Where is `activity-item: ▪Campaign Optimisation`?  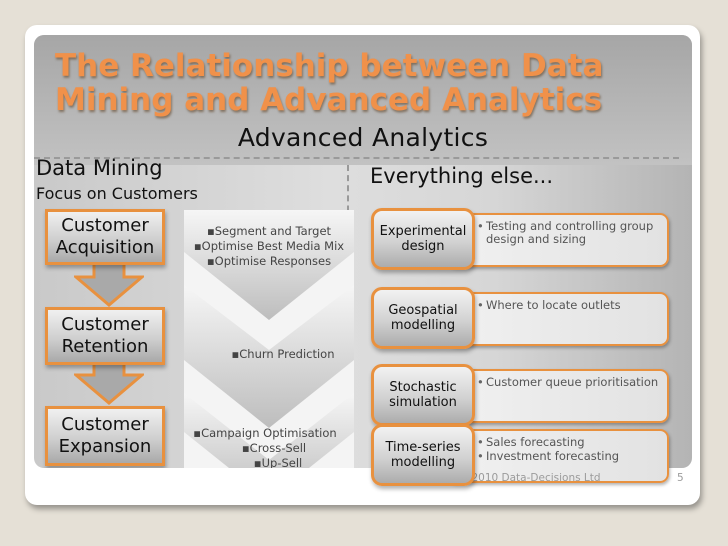
activity-item: ▪Campaign Optimisation is located at coordinates (265, 433).